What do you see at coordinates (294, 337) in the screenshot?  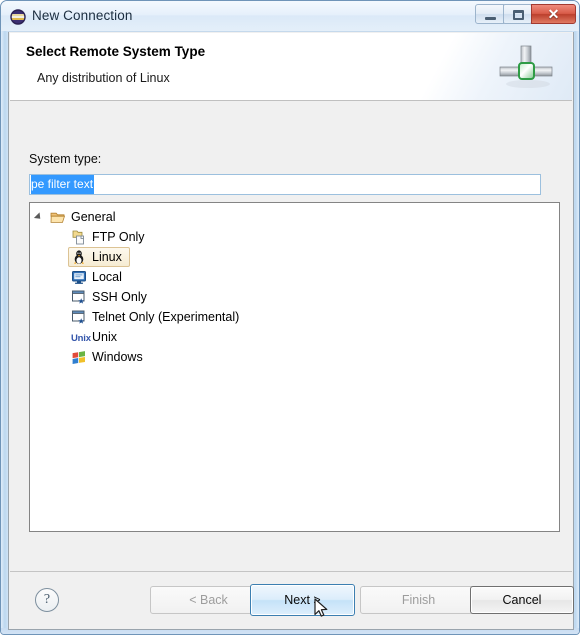 I see `tree-item-unix: Unix Unix` at bounding box center [294, 337].